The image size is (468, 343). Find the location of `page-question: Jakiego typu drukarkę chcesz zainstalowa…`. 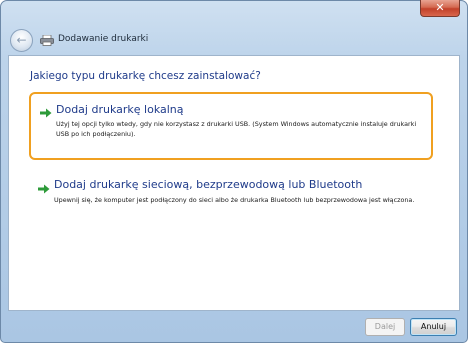

page-question: Jakiego typu drukarkę chcesz zainstalowa… is located at coordinates (145, 76).